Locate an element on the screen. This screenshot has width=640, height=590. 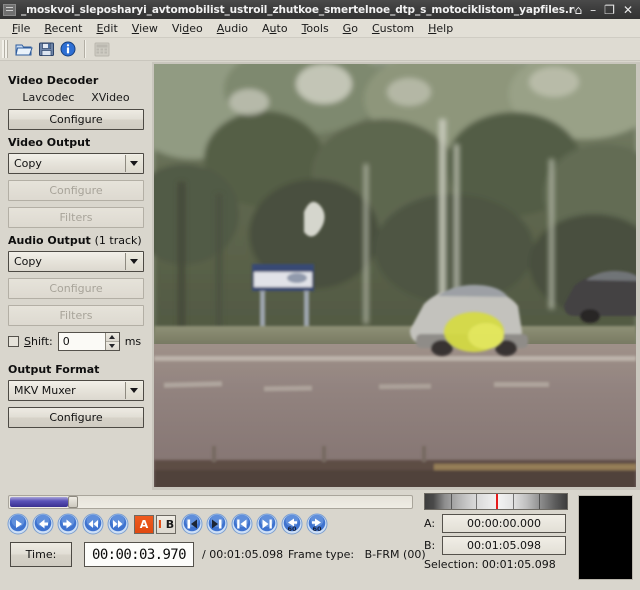
video-decoder-configure-button: Configure is located at coordinates (76, 119).